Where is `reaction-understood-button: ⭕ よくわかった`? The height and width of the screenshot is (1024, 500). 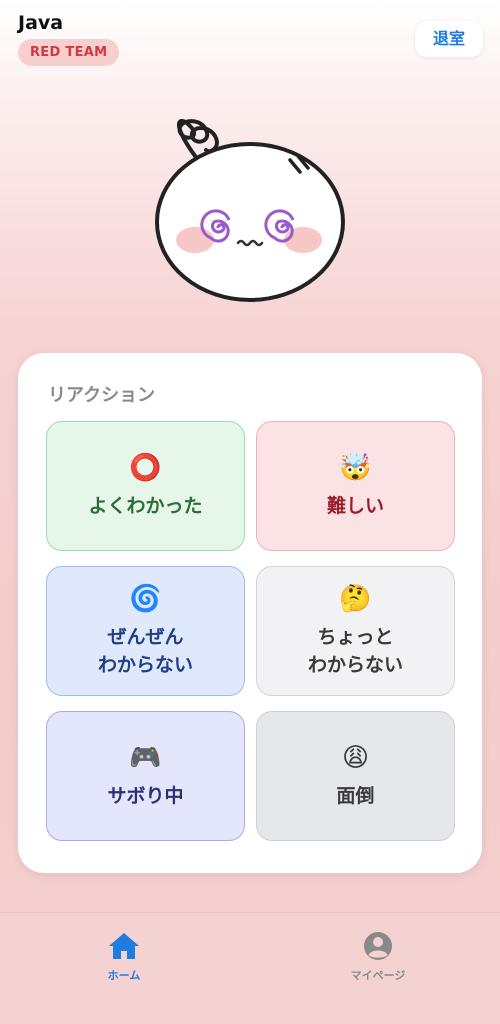
reaction-understood-button: ⭕ よくわかった is located at coordinates (145, 486).